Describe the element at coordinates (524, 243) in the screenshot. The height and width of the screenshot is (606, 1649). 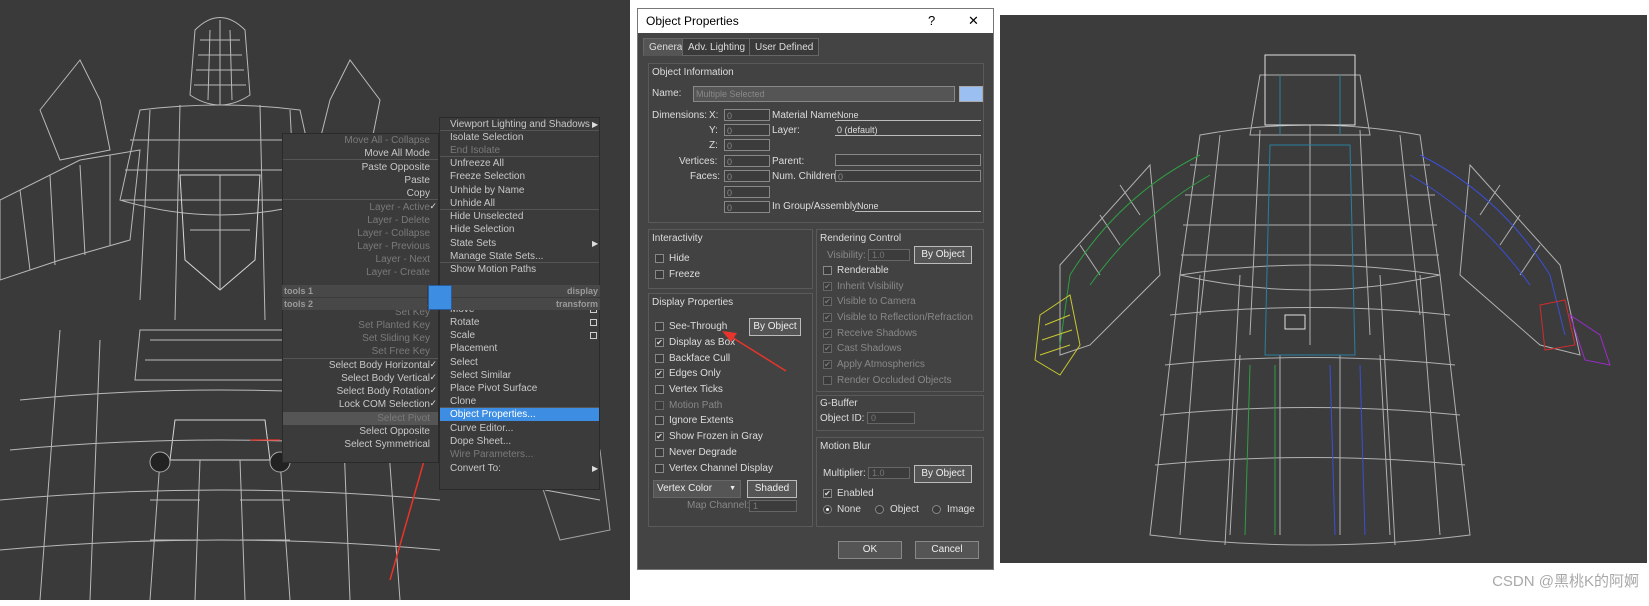
I see `quad-right-item: State Sets ▶` at that location.